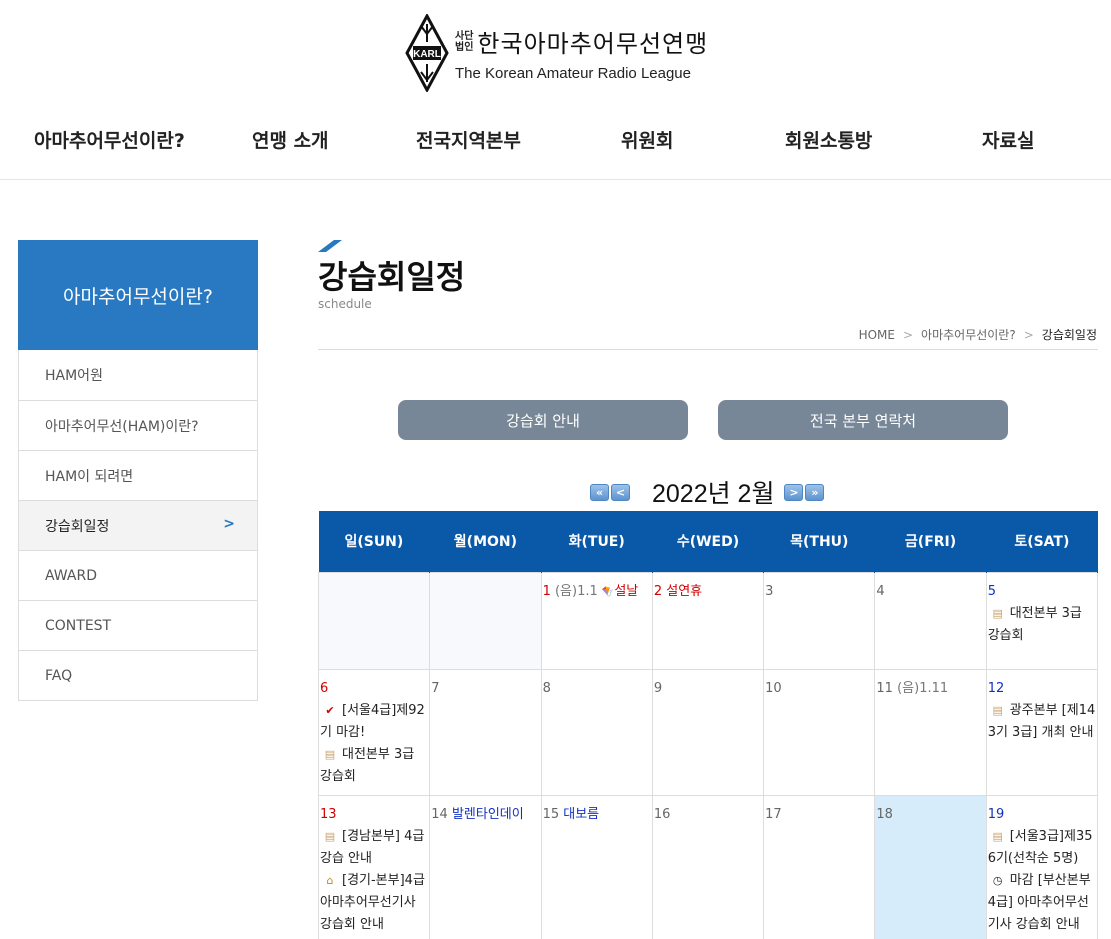  What do you see at coordinates (485, 866) in the screenshot?
I see `calendar-day-cell: 14 발렌타인데이` at bounding box center [485, 866].